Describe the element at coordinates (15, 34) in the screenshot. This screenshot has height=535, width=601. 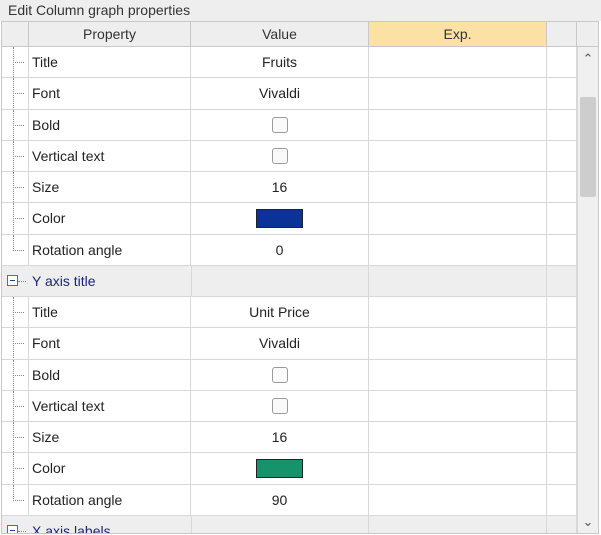
I see `header-tree-spacer` at that location.